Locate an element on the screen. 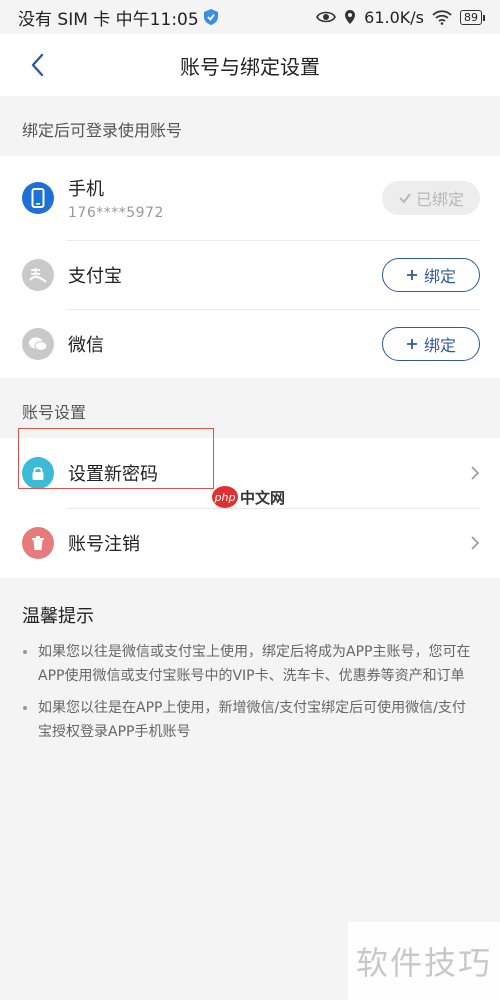 This screenshot has width=500, height=1000. back-arrow-icon is located at coordinates (37, 65).